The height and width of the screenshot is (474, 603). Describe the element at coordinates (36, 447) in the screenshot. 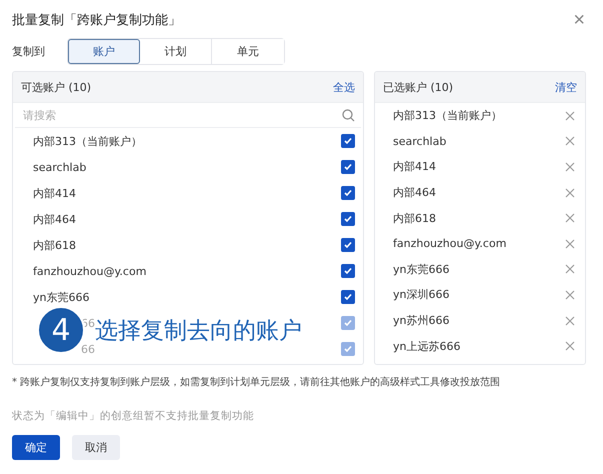

I see `confirm-button: 确定` at that location.